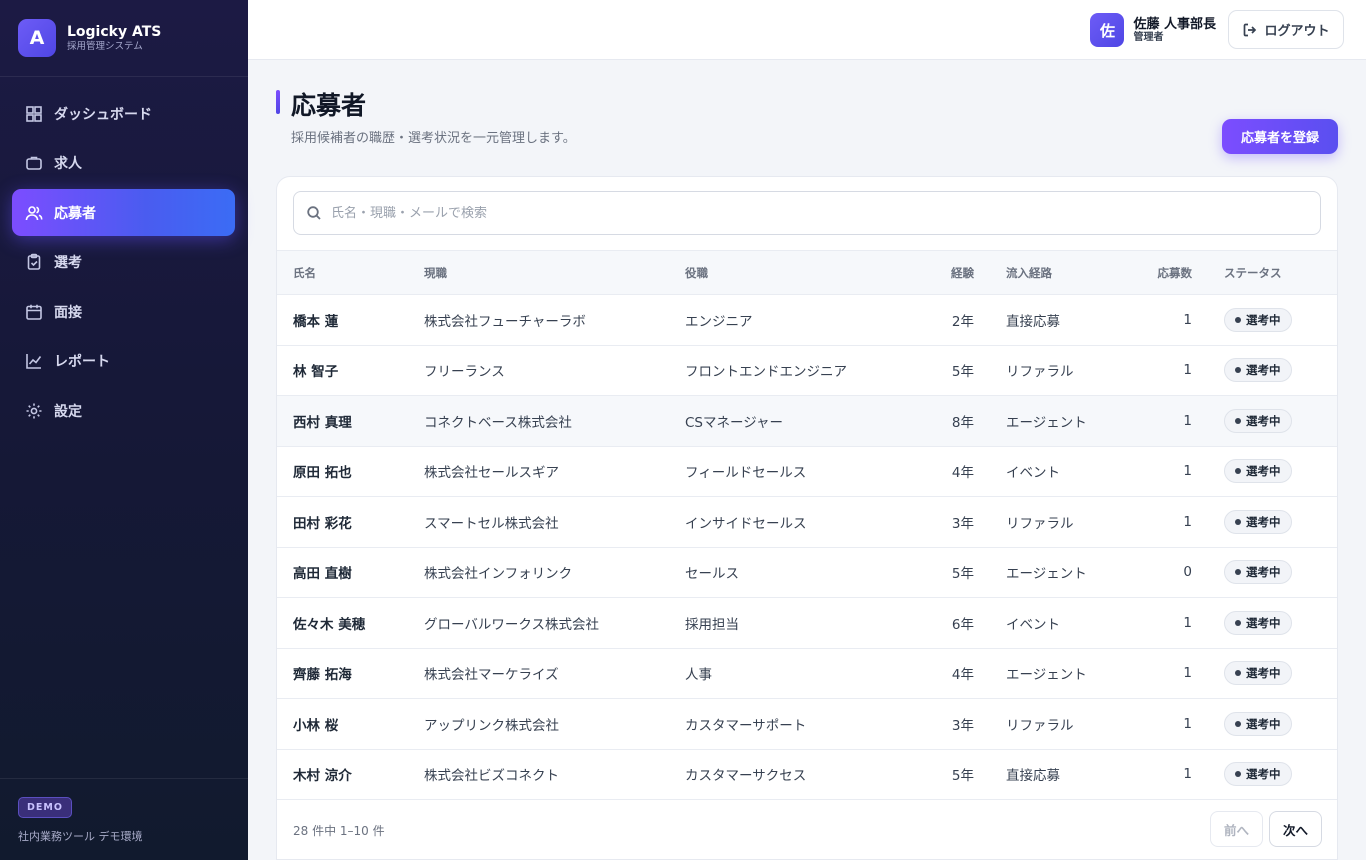  I want to click on briefcase-icon, so click(34, 163).